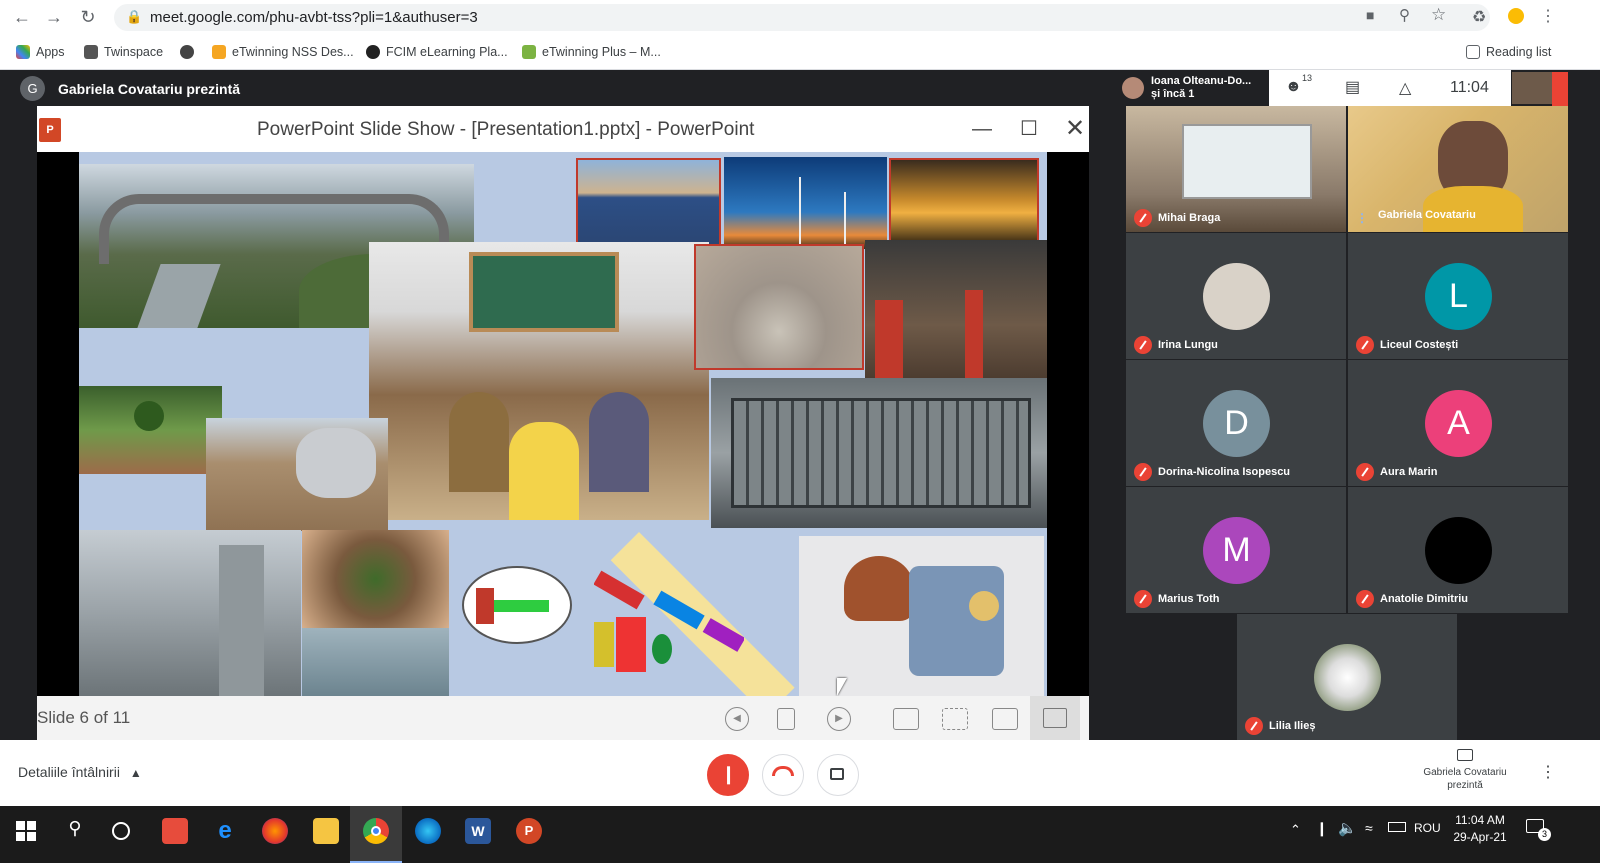 This screenshot has height=863, width=1600. What do you see at coordinates (428, 831) in the screenshot?
I see `edge-icon` at bounding box center [428, 831].